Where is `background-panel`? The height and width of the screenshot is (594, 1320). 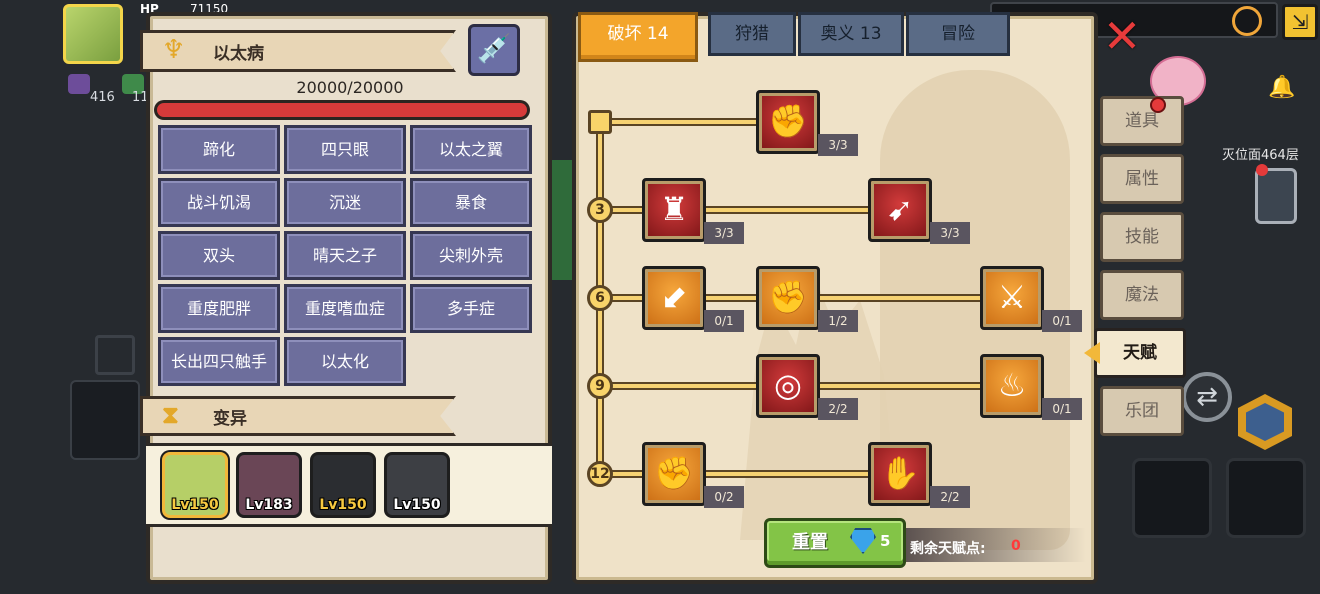 background-panel is located at coordinates (105, 420).